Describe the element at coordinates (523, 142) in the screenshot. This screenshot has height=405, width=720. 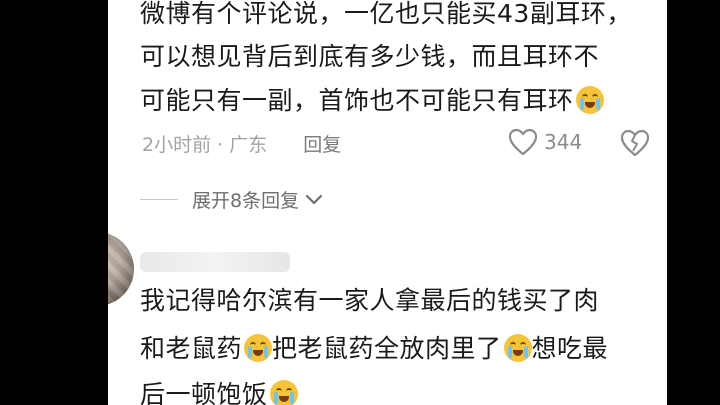
I see `heart-icon` at that location.